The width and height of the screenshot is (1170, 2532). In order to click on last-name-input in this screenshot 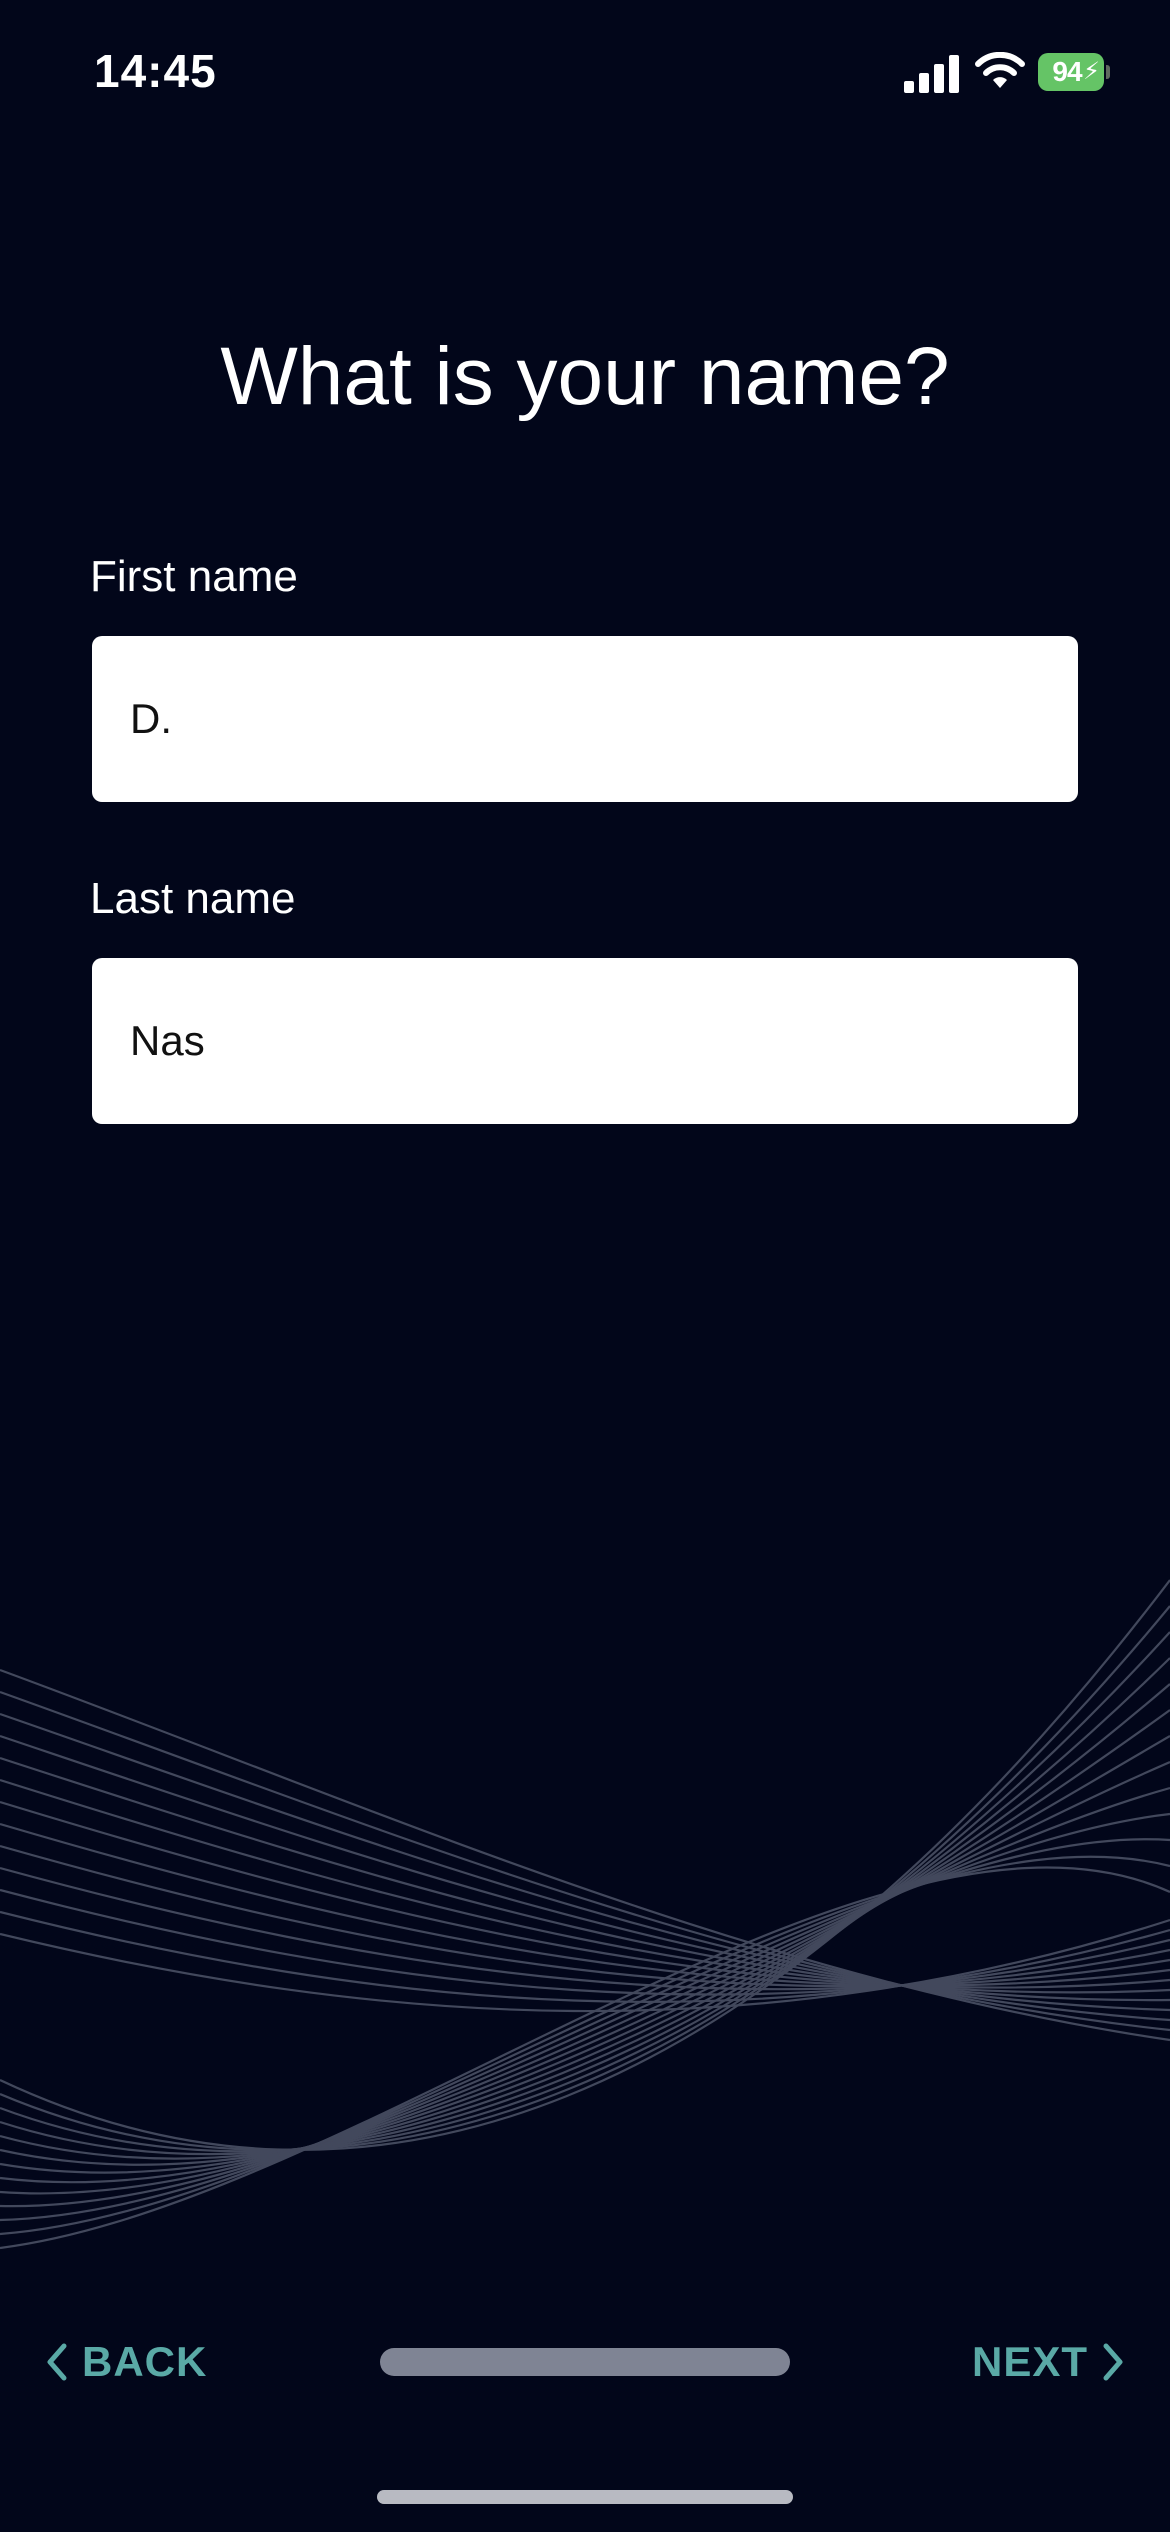, I will do `click(585, 1041)`.